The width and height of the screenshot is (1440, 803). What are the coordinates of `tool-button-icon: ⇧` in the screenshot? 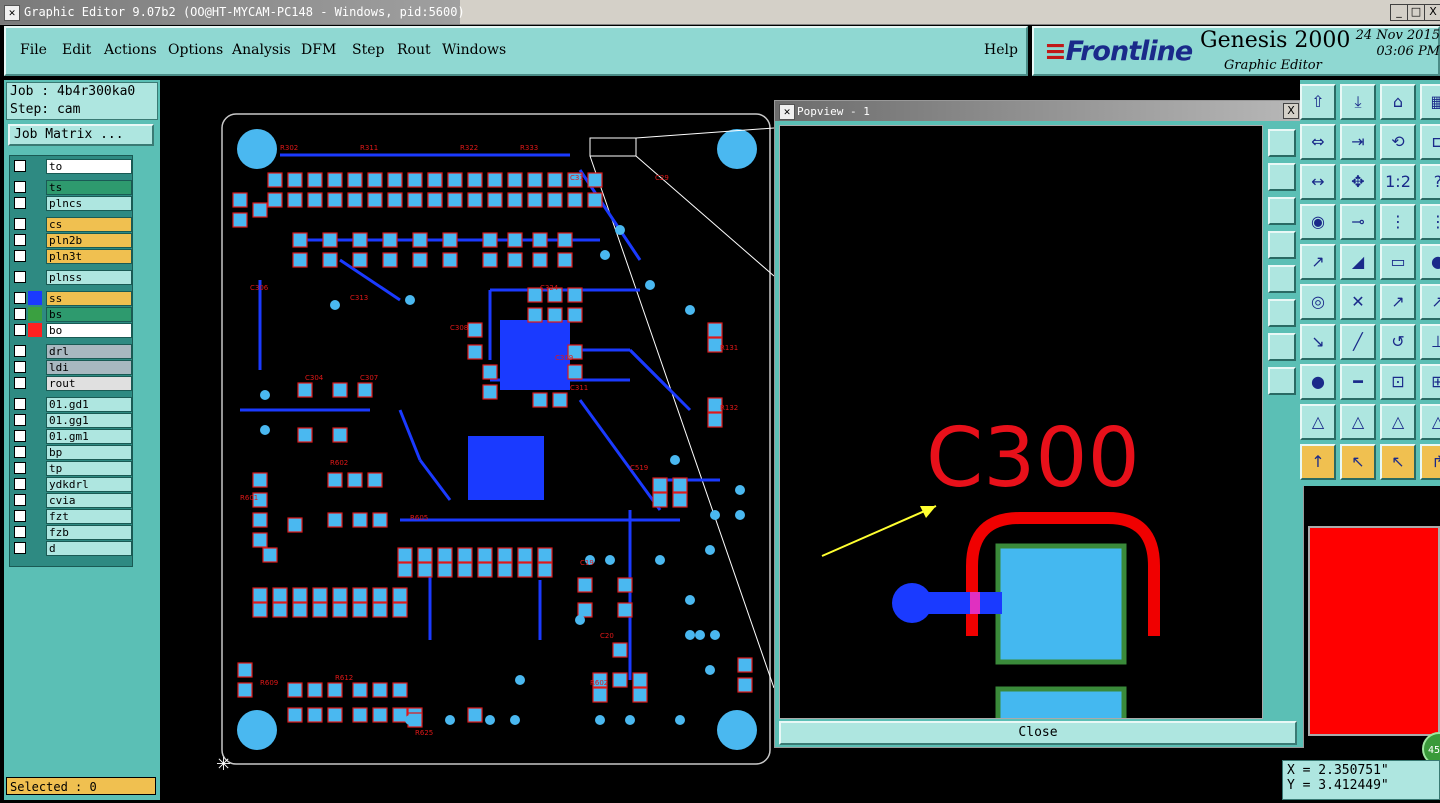 It's located at (1318, 102).